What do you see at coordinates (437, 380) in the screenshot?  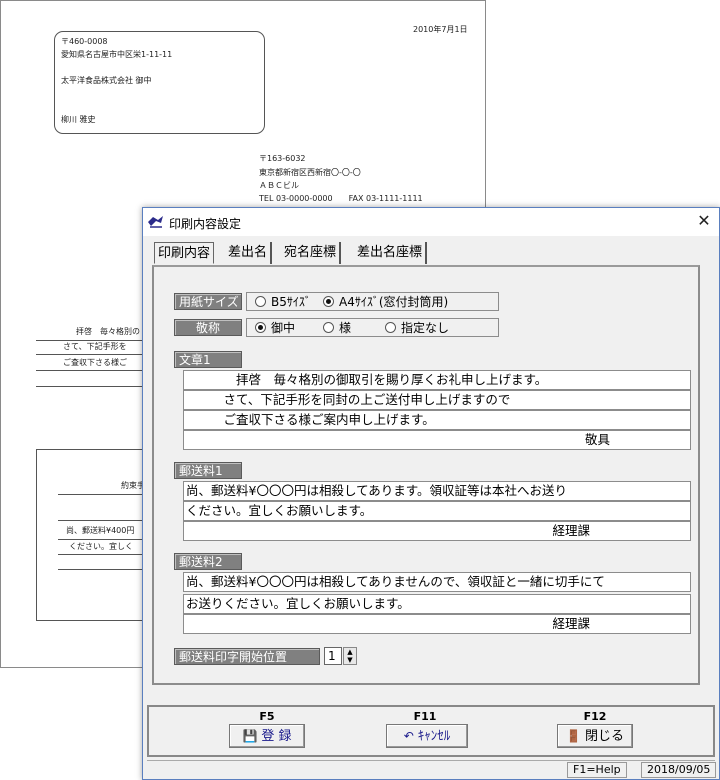 I see `sentence1-line-1: 拝啓 毎々格別の御取引を賜り厚くお礼申し上げます。` at bounding box center [437, 380].